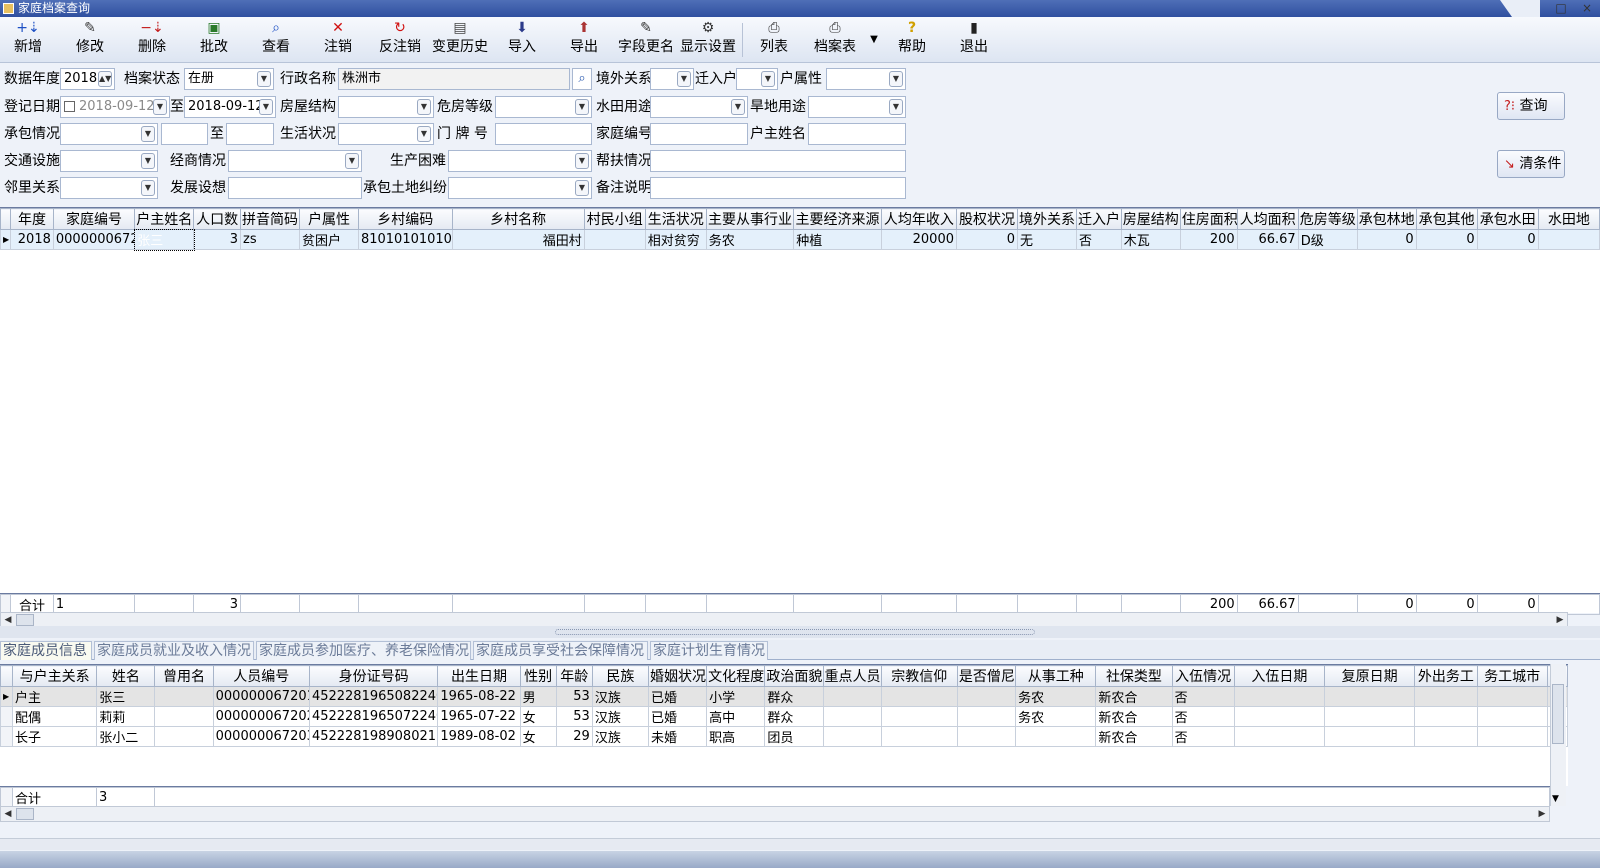  Describe the element at coordinates (164, 239) in the screenshot. I see `table-cell: 张三` at that location.